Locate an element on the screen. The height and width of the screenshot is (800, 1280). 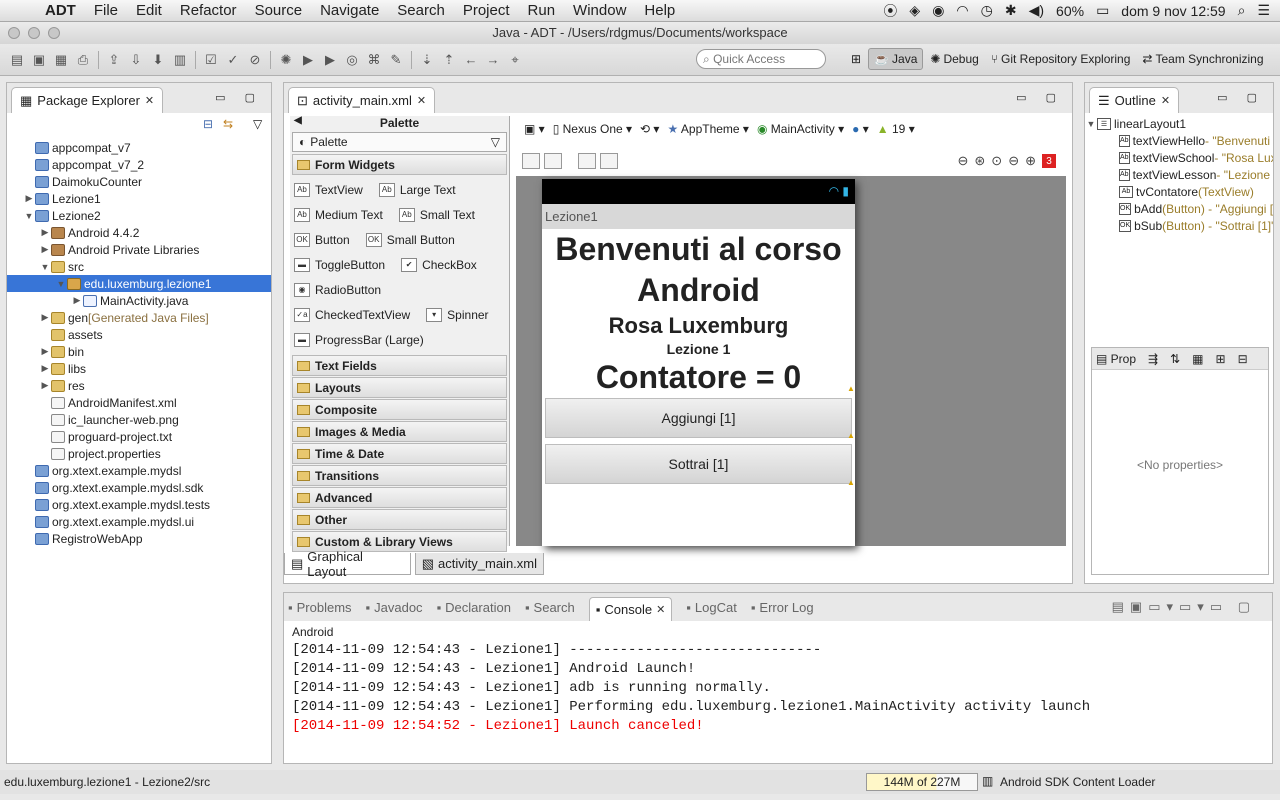
tree-item: RegistroWebApp is located at coordinates (139, 538).